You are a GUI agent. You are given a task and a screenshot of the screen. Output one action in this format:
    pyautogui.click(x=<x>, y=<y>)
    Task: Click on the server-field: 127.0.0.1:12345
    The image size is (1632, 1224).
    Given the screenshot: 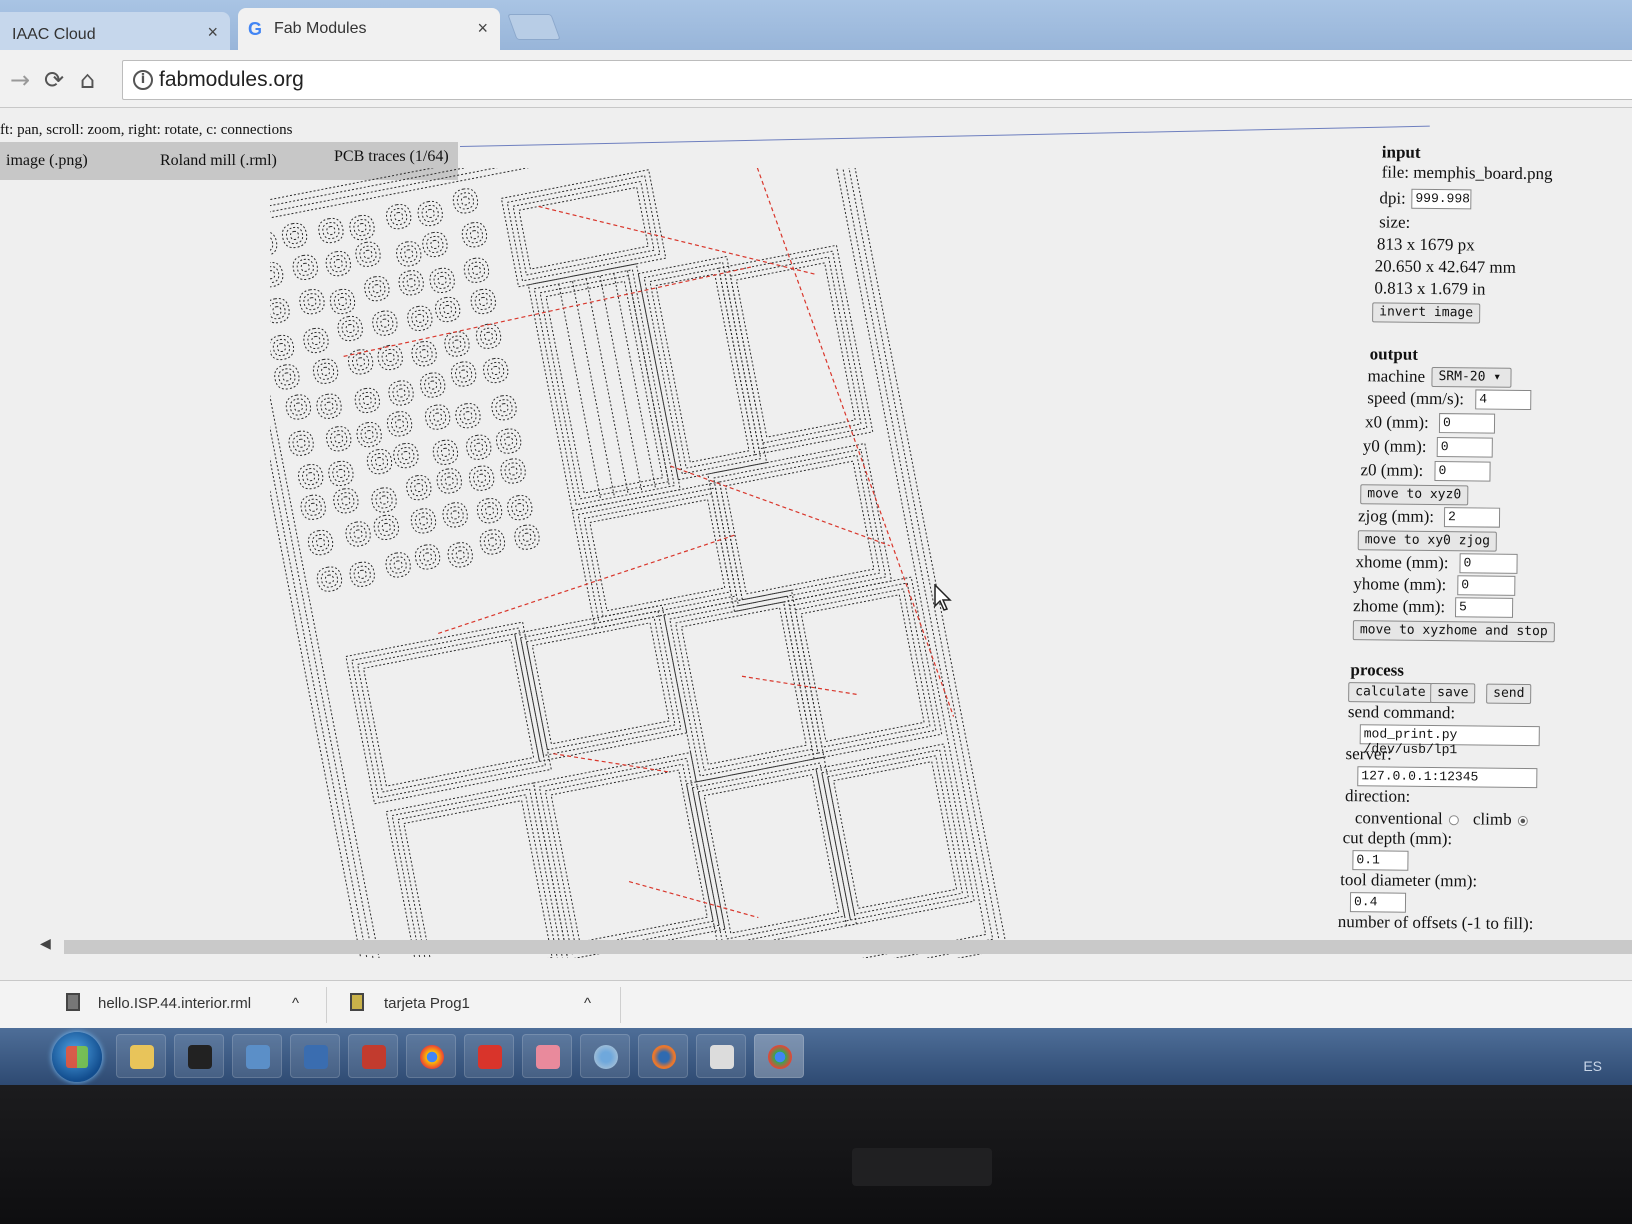 What is the action you would take?
    pyautogui.click(x=1447, y=777)
    